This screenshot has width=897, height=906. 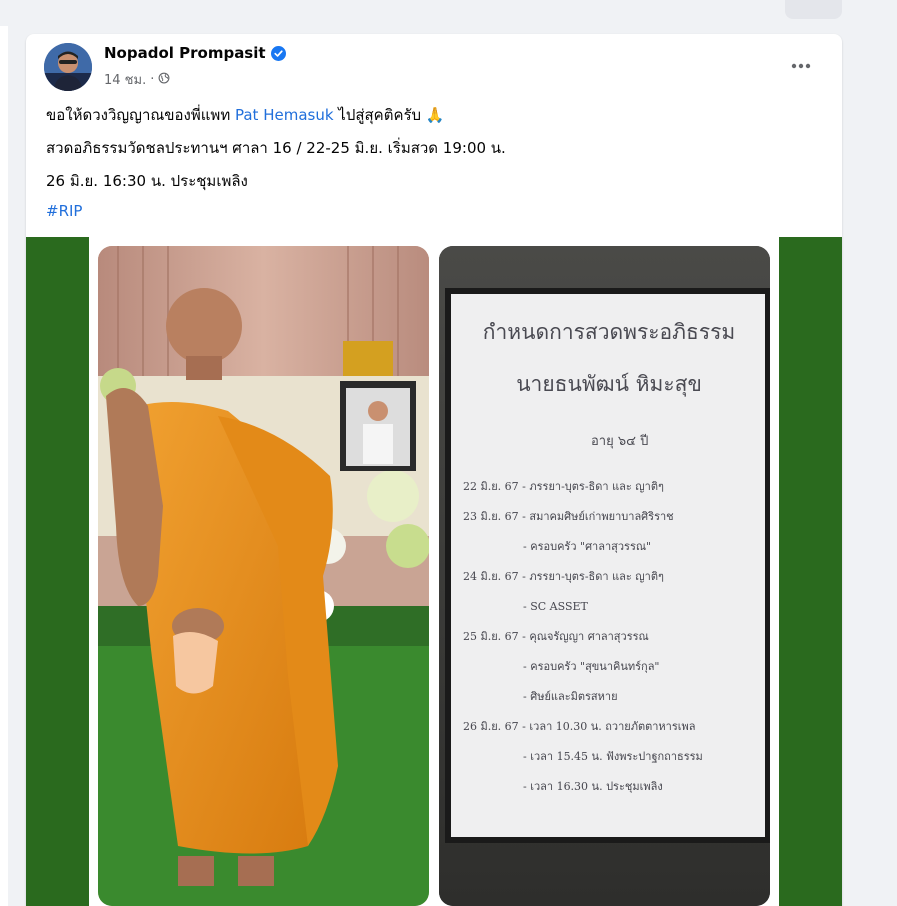 What do you see at coordinates (555, 606) in the screenshot?
I see `board-row: - SC ASSET` at bounding box center [555, 606].